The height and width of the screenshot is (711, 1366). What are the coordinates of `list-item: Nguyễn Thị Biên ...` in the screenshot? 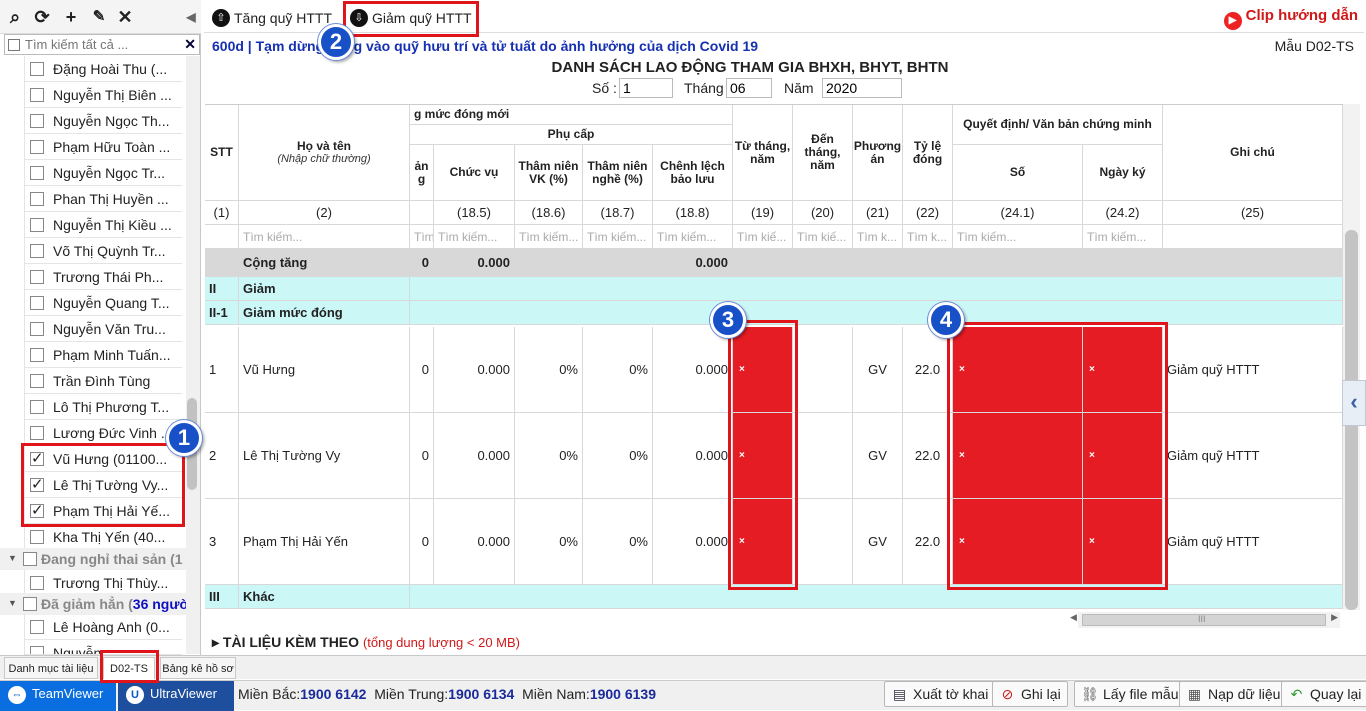 It's located at (103, 95).